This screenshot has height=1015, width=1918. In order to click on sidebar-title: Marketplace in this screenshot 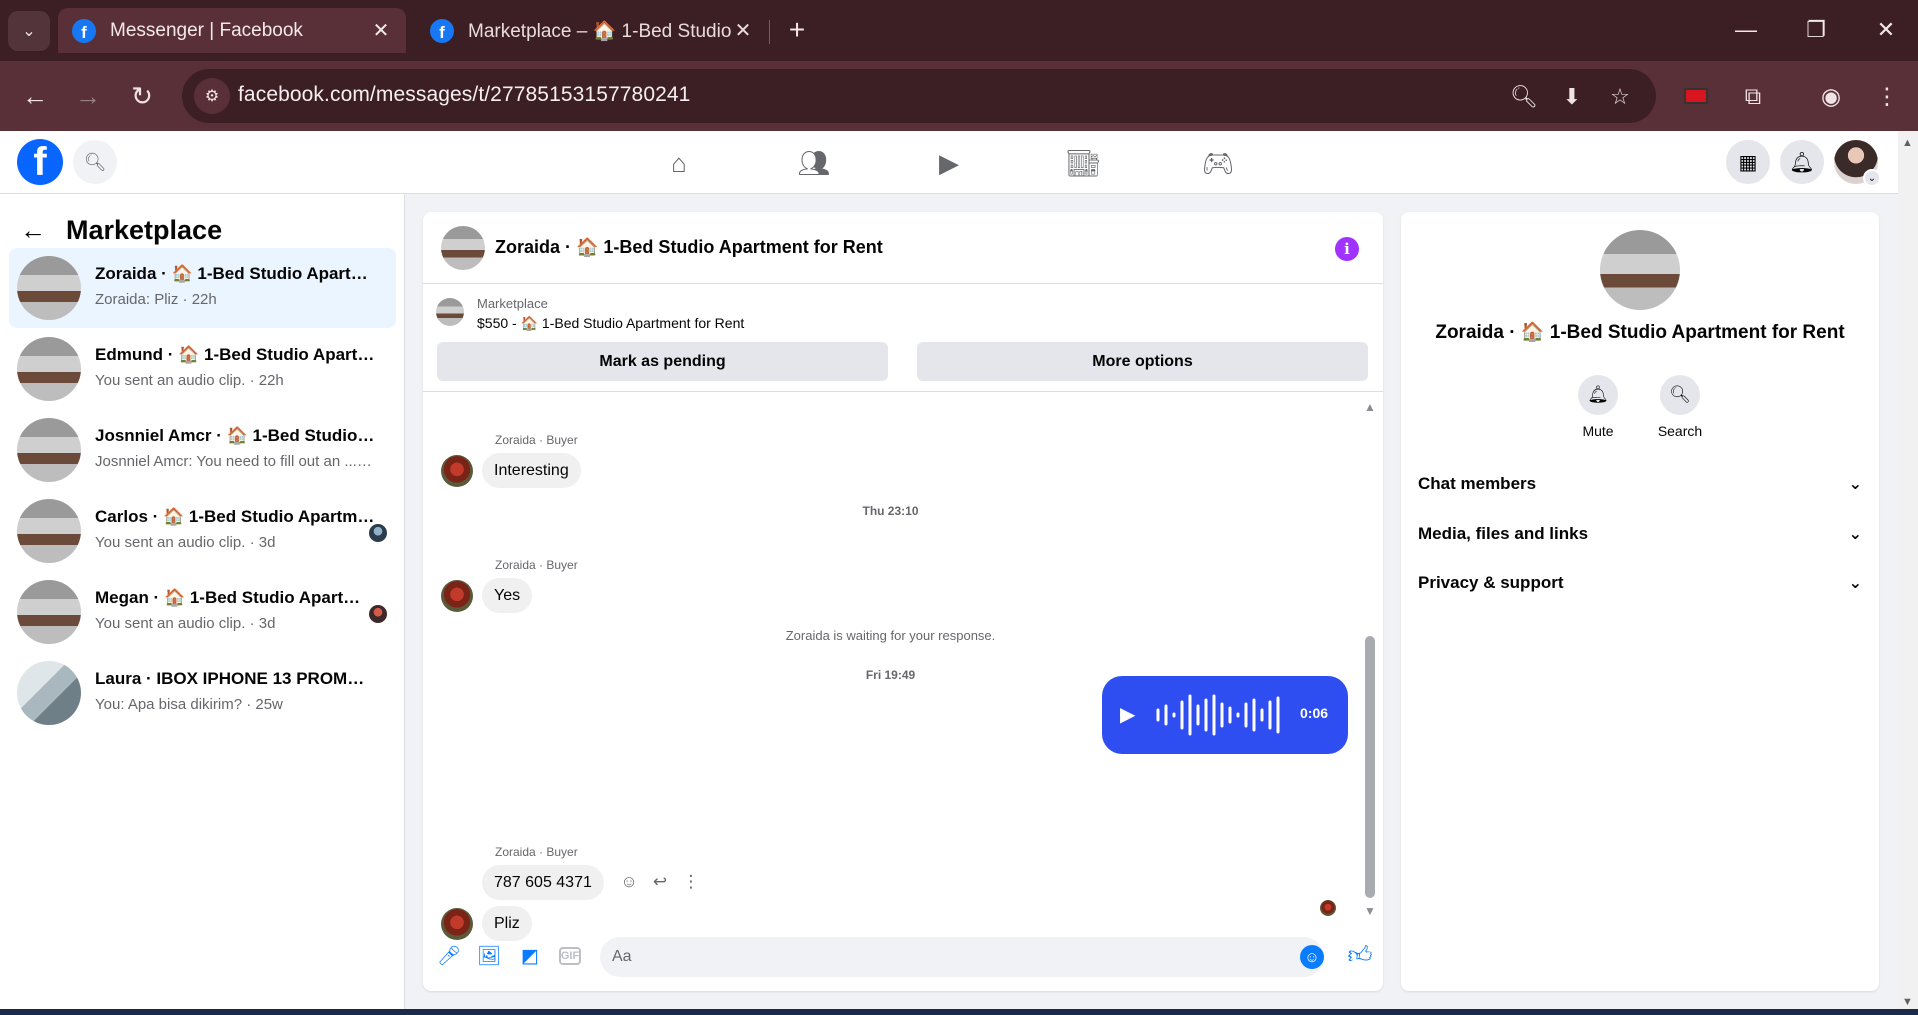, I will do `click(144, 229)`.